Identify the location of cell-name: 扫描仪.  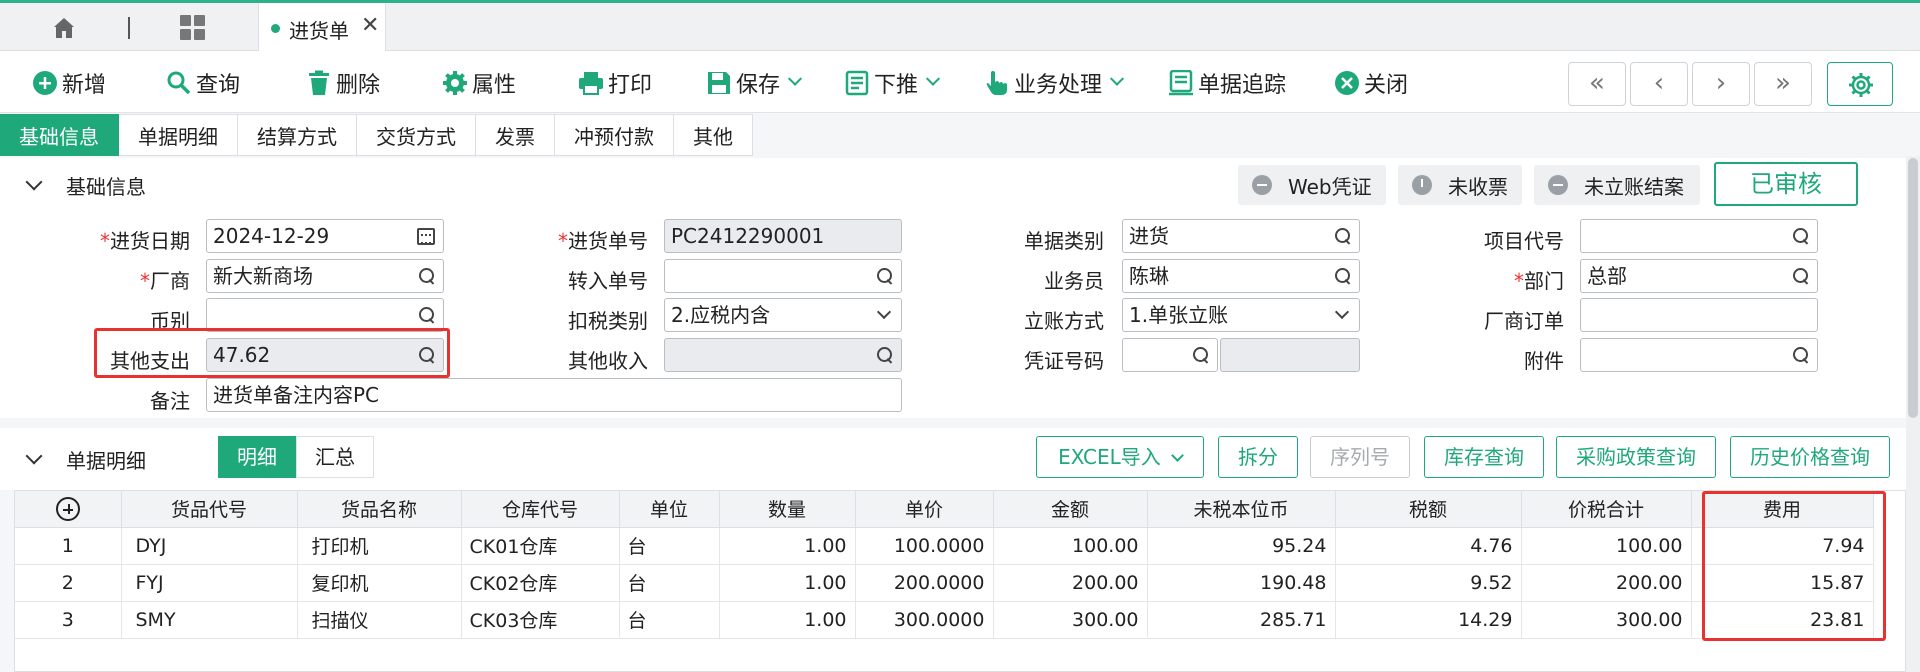
(379, 620).